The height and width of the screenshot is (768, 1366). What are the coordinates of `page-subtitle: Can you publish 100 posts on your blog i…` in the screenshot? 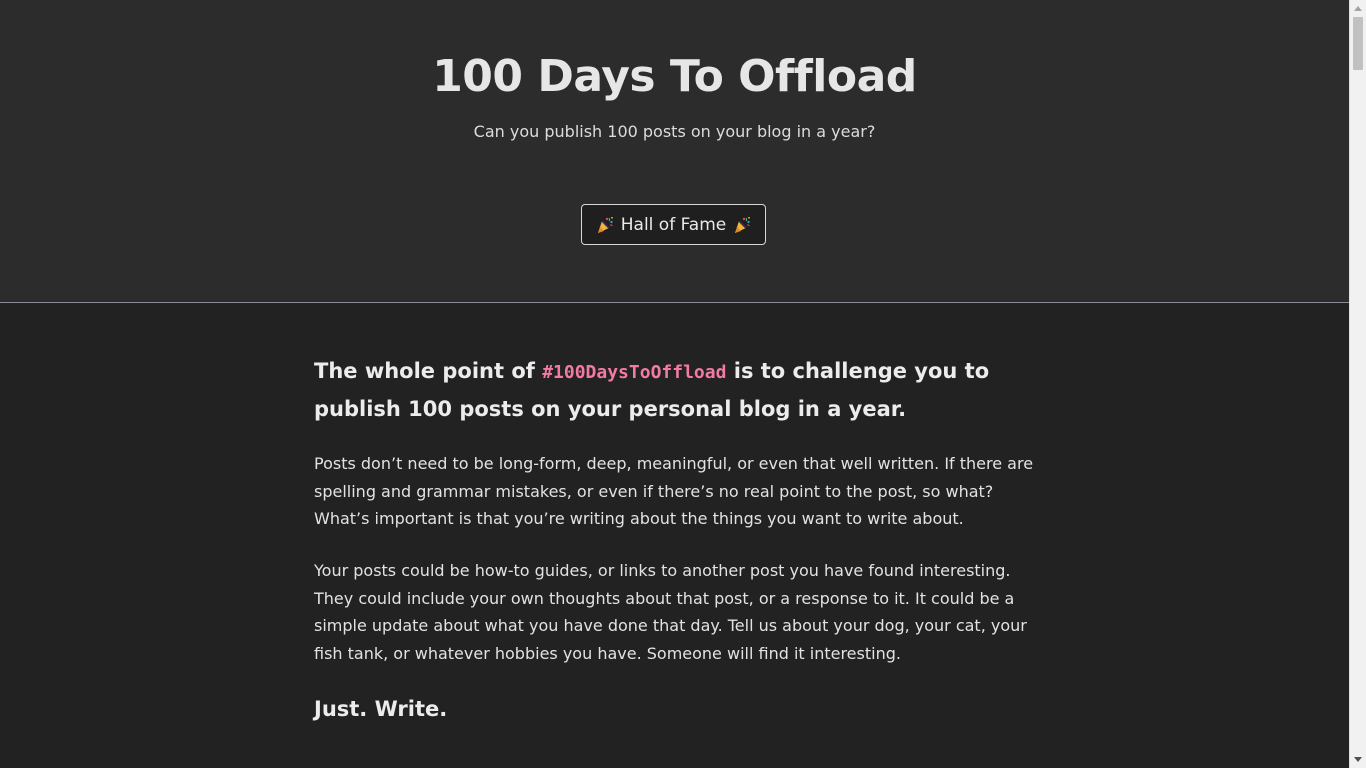 It's located at (674, 131).